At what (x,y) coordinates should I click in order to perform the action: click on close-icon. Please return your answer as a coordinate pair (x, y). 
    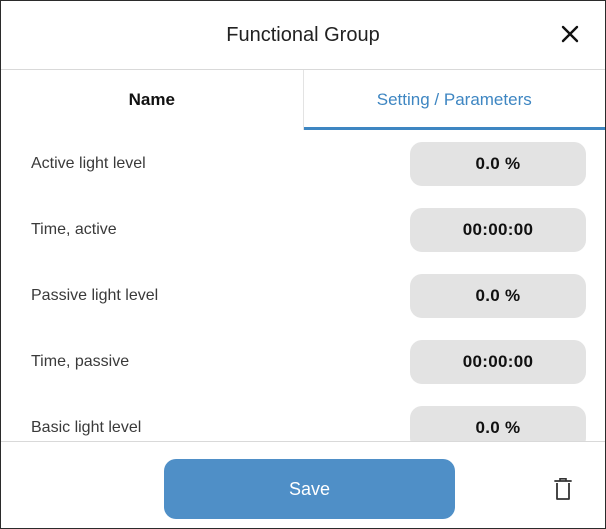
    Looking at the image, I should click on (570, 34).